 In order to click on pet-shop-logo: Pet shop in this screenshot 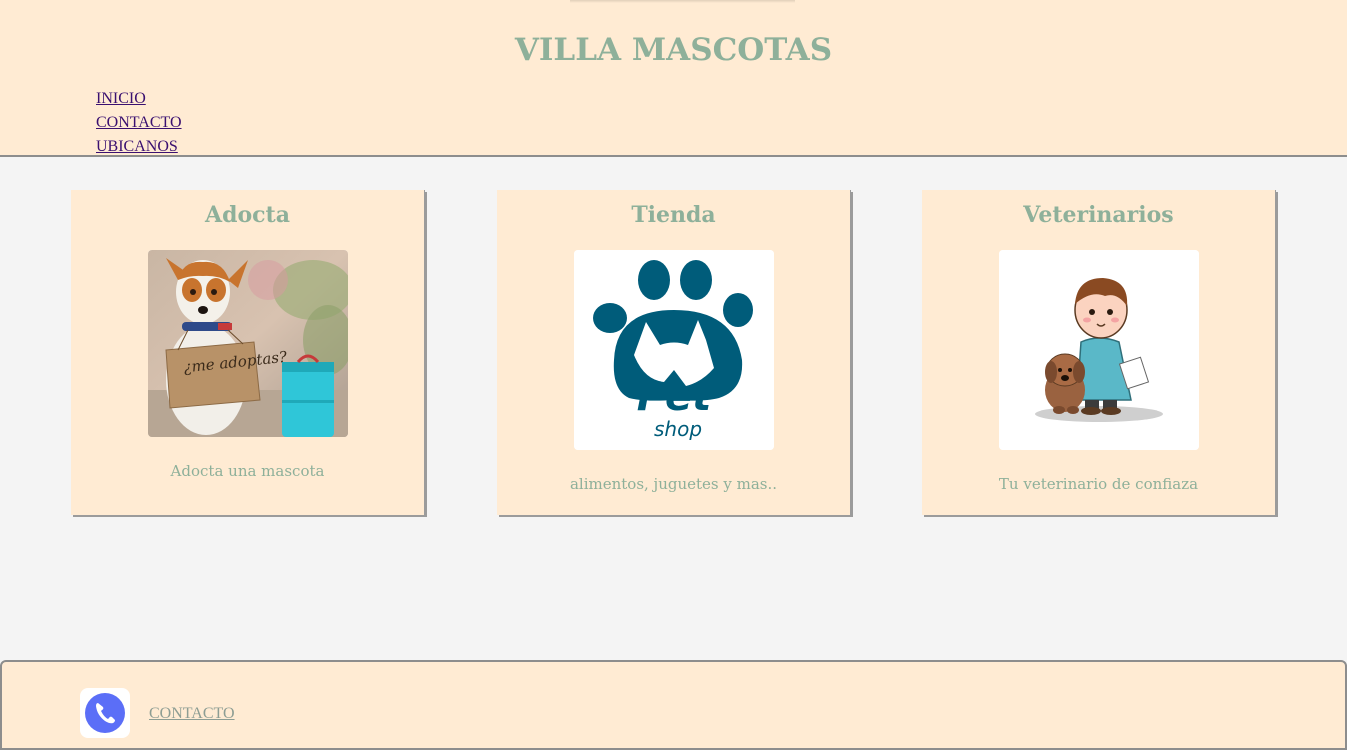, I will do `click(674, 350)`.